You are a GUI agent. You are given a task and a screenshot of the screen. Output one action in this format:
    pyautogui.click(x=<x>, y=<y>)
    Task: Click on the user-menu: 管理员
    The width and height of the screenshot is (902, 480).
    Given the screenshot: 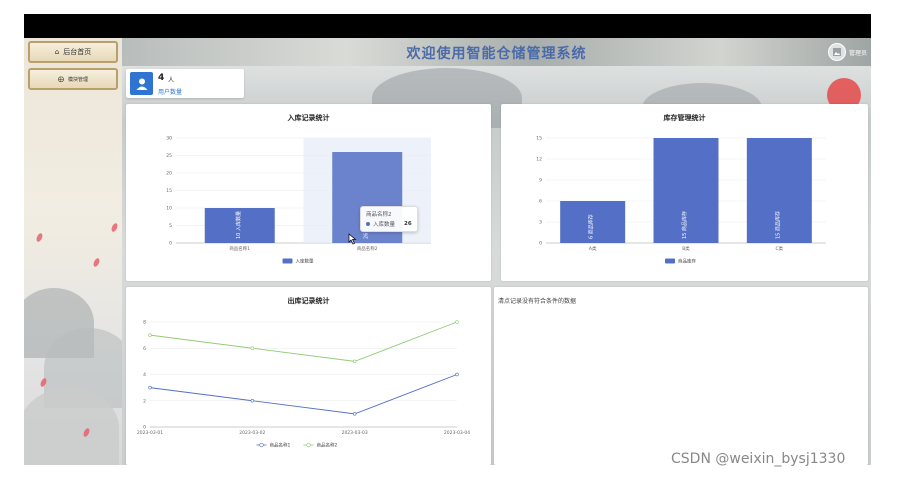 What is the action you would take?
    pyautogui.click(x=847, y=52)
    